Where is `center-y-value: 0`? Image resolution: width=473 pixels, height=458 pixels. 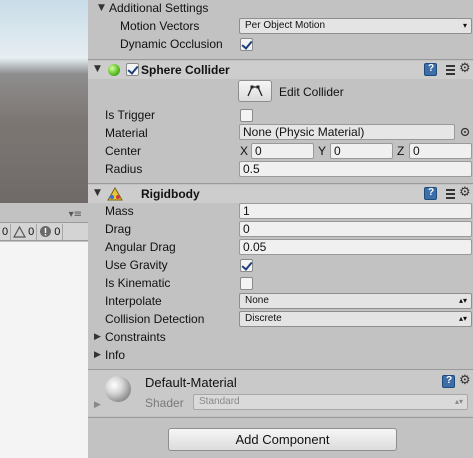
center-y-value: 0 is located at coordinates (337, 151).